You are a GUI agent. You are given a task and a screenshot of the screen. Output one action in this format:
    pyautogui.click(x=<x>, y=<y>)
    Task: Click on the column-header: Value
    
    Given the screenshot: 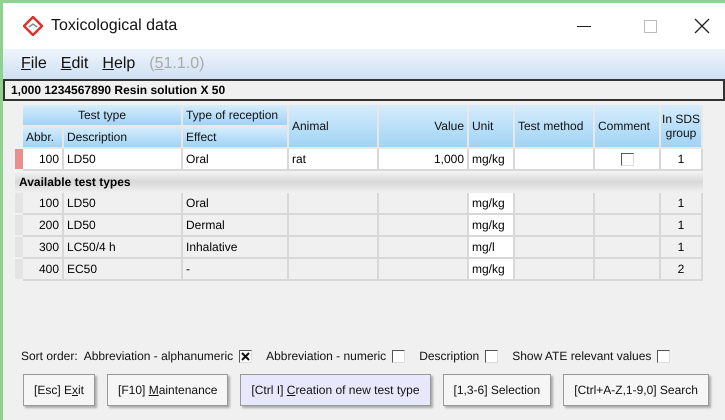 What is the action you would take?
    pyautogui.click(x=424, y=127)
    